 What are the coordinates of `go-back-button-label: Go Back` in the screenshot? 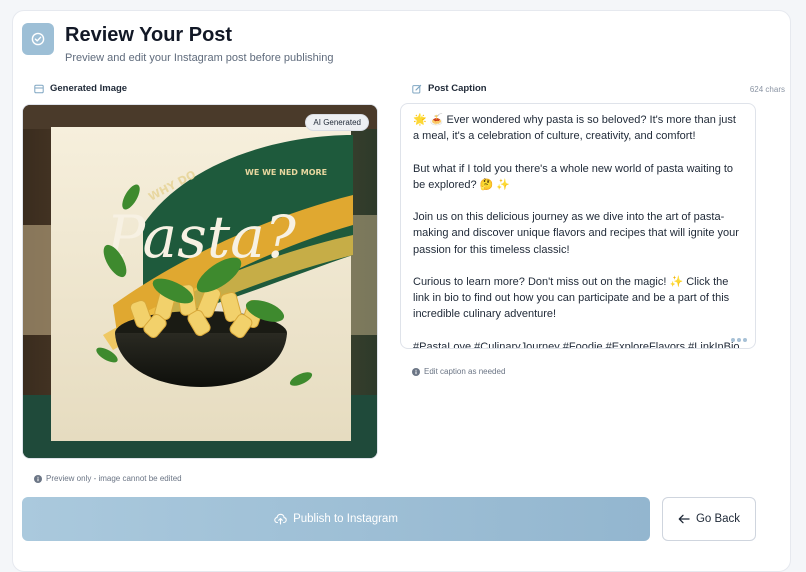 It's located at (718, 519).